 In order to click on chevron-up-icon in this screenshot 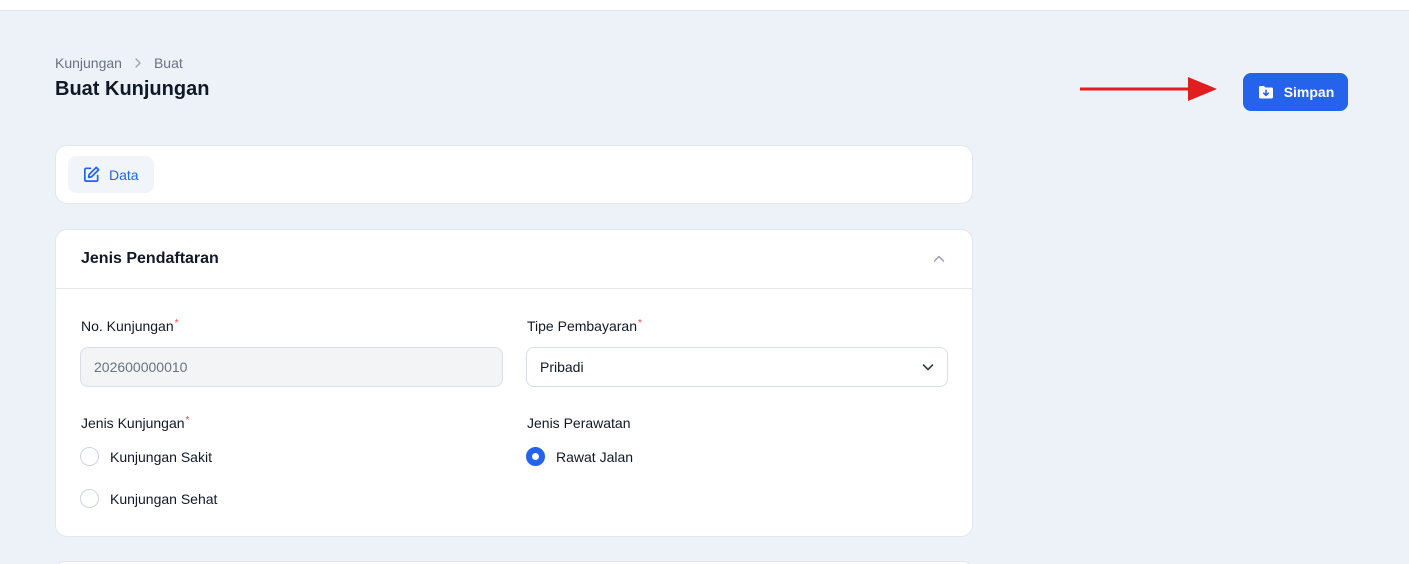, I will do `click(939, 259)`.